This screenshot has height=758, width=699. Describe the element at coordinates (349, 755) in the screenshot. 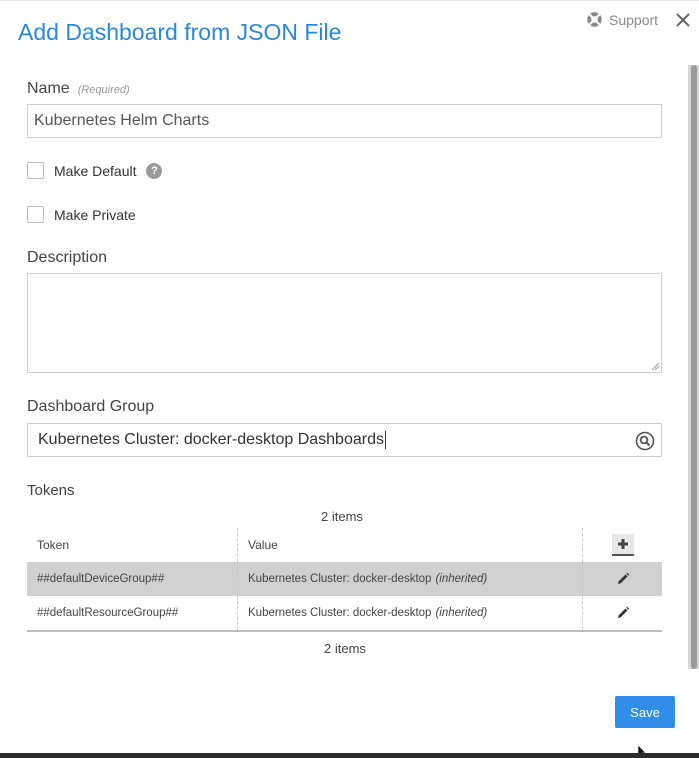

I see `bottom-edge` at that location.